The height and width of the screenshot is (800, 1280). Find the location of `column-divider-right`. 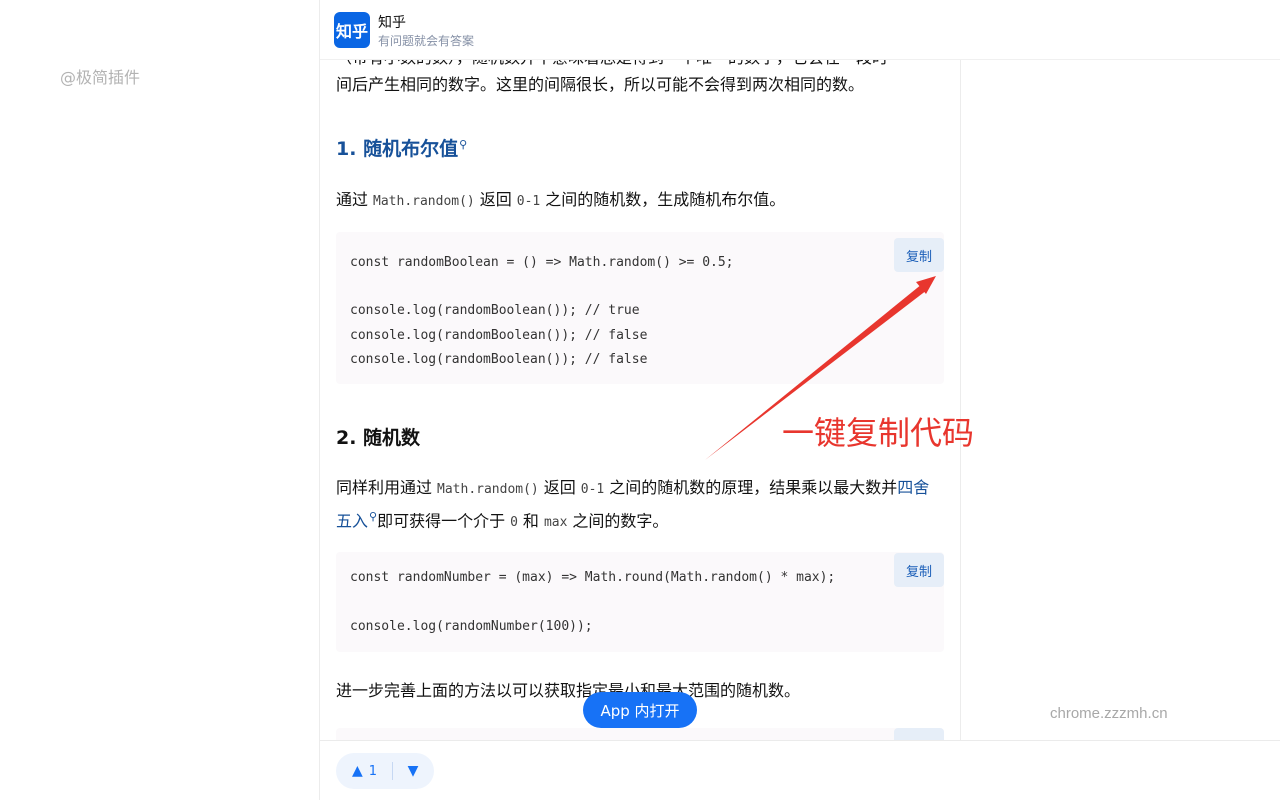

column-divider-right is located at coordinates (960, 400).